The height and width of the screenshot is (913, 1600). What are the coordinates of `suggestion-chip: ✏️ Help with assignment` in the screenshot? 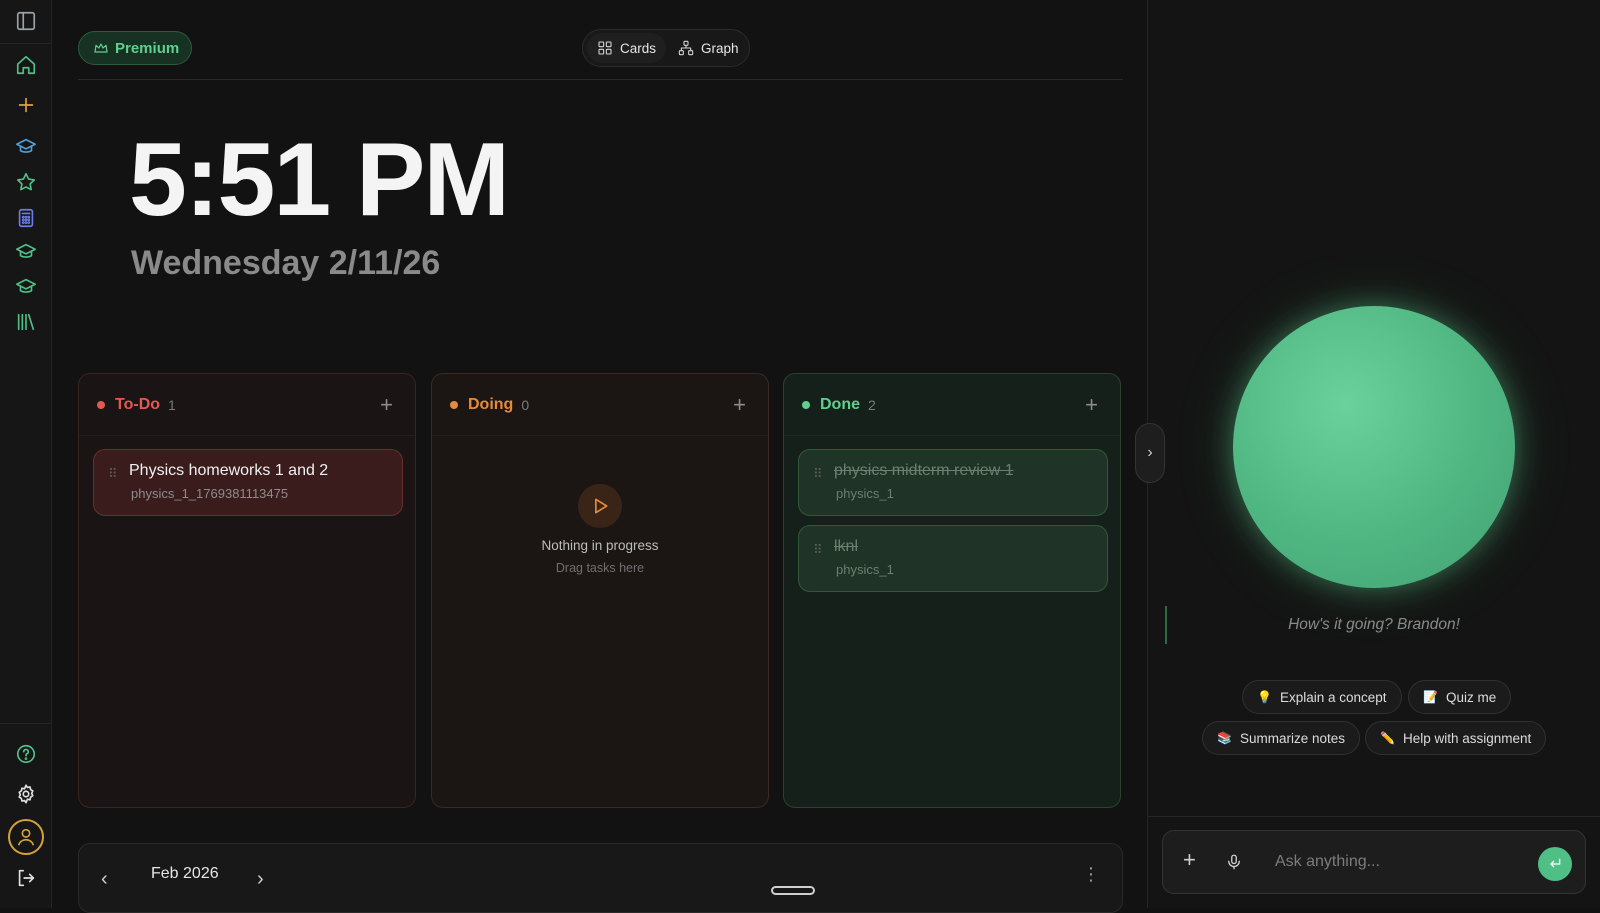 It's located at (1456, 738).